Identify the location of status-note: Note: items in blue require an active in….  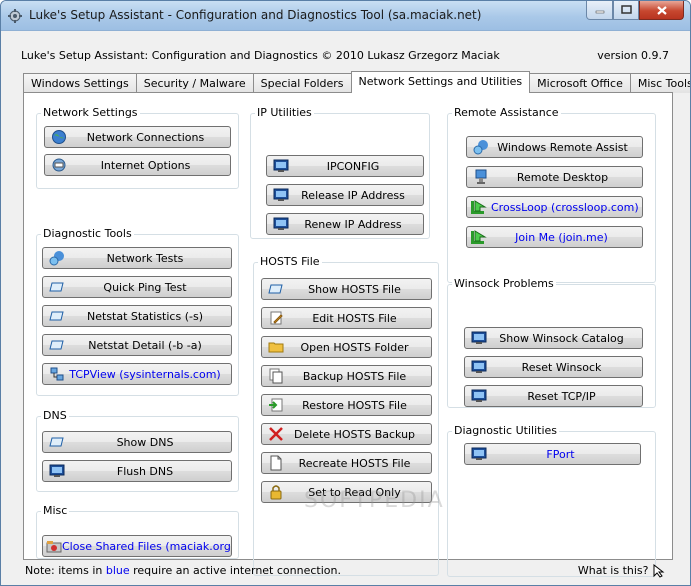
(183, 570).